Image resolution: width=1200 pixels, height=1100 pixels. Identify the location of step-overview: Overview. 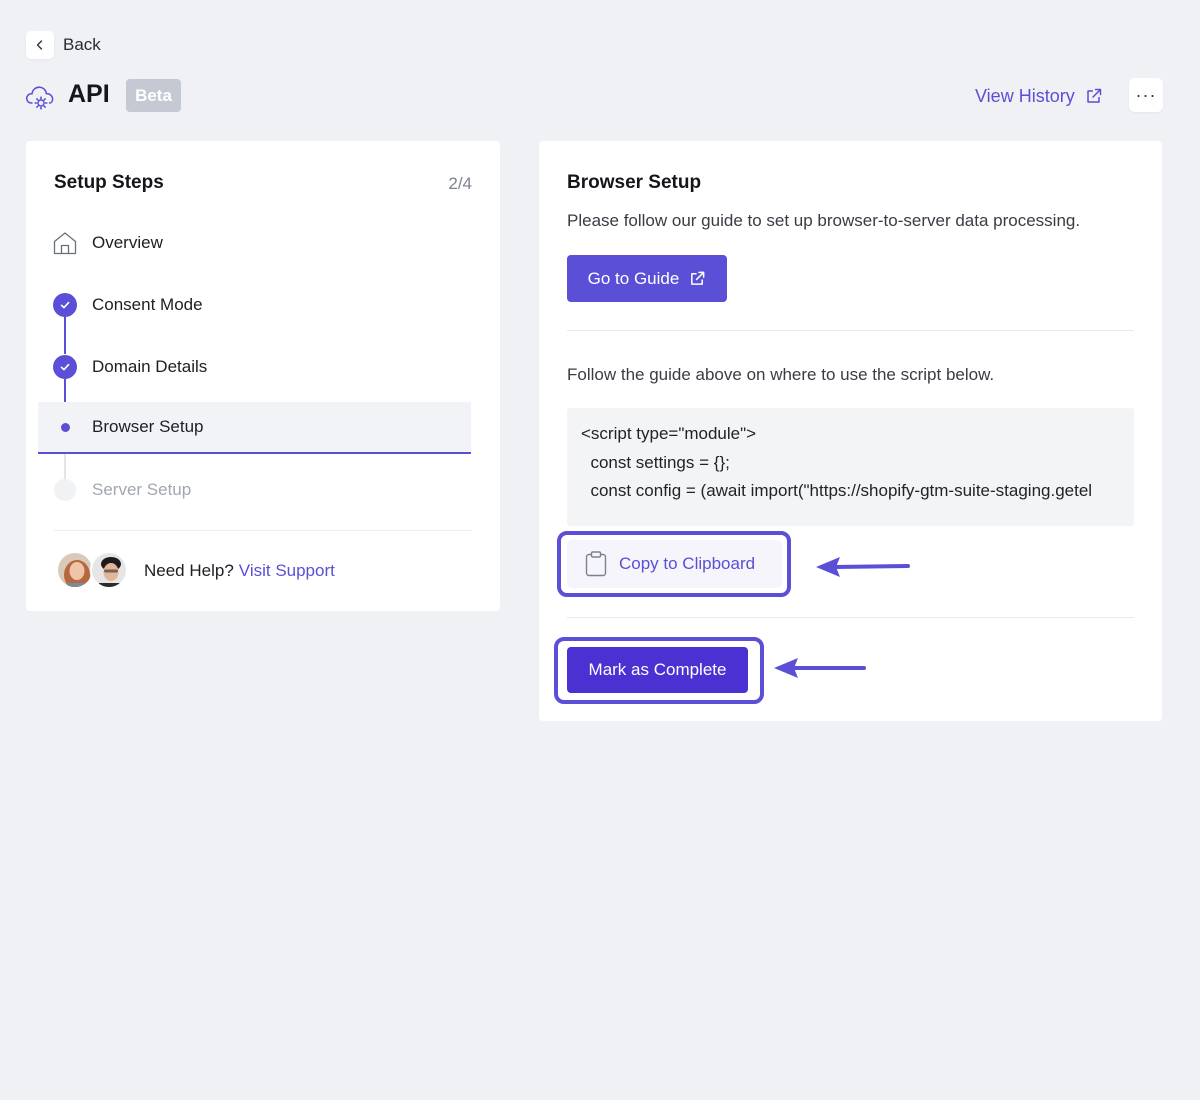
(262, 243).